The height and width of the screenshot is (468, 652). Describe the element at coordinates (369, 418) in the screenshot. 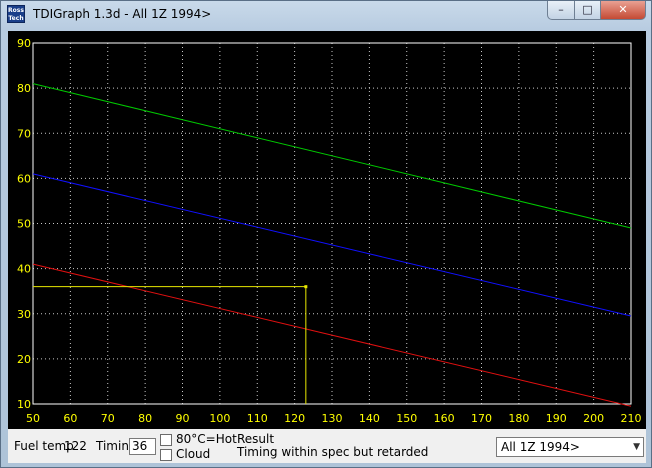

I see `x-tick-label: 140` at that location.